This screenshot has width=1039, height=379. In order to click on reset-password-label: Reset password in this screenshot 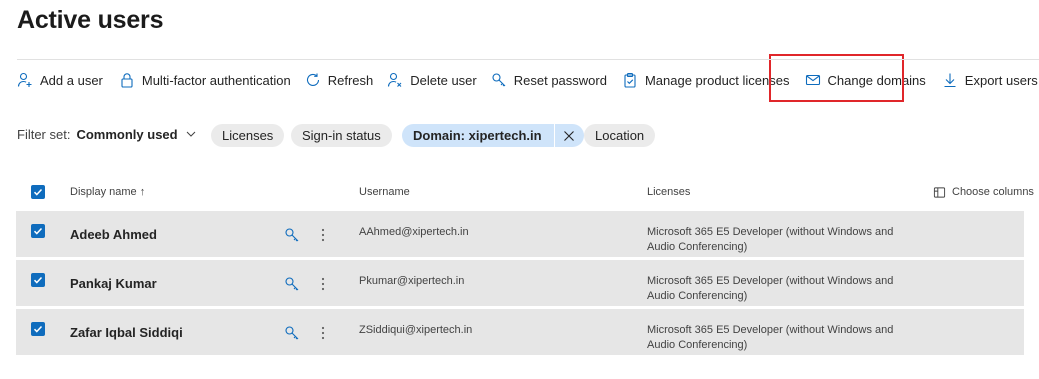, I will do `click(560, 80)`.